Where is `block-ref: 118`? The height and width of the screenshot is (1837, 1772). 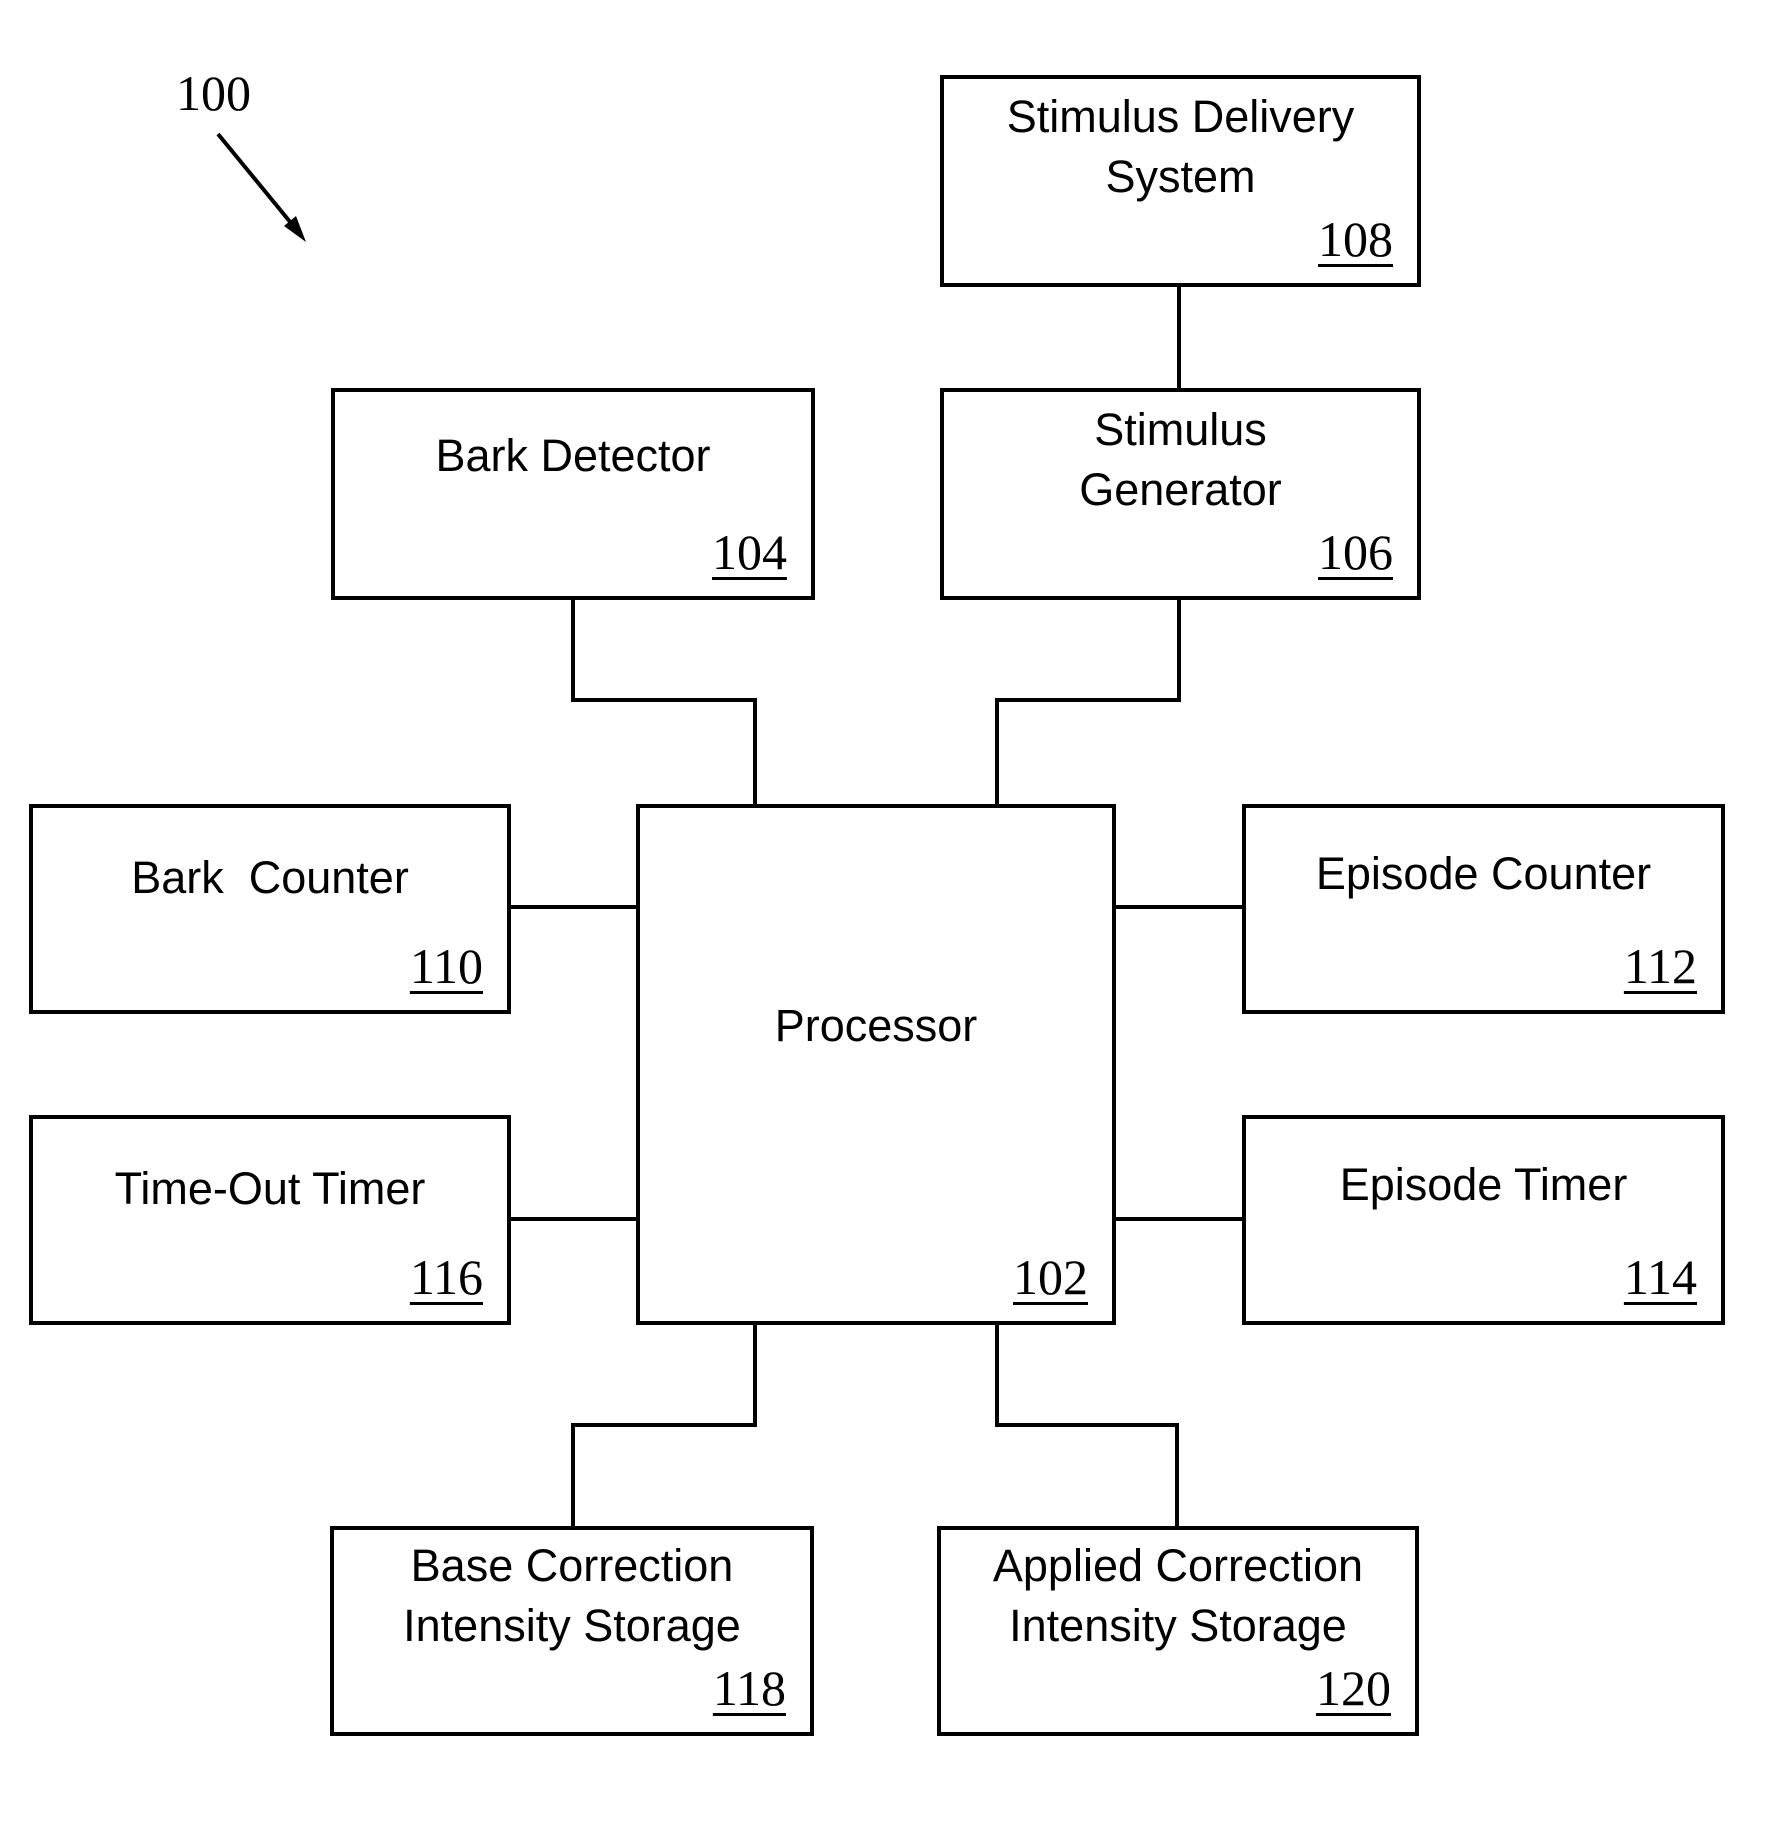
block-ref: 118 is located at coordinates (749, 1688).